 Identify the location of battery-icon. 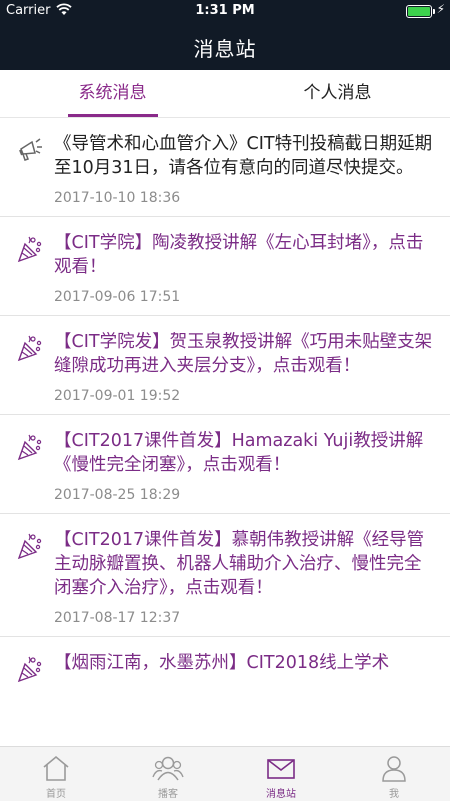
(420, 11).